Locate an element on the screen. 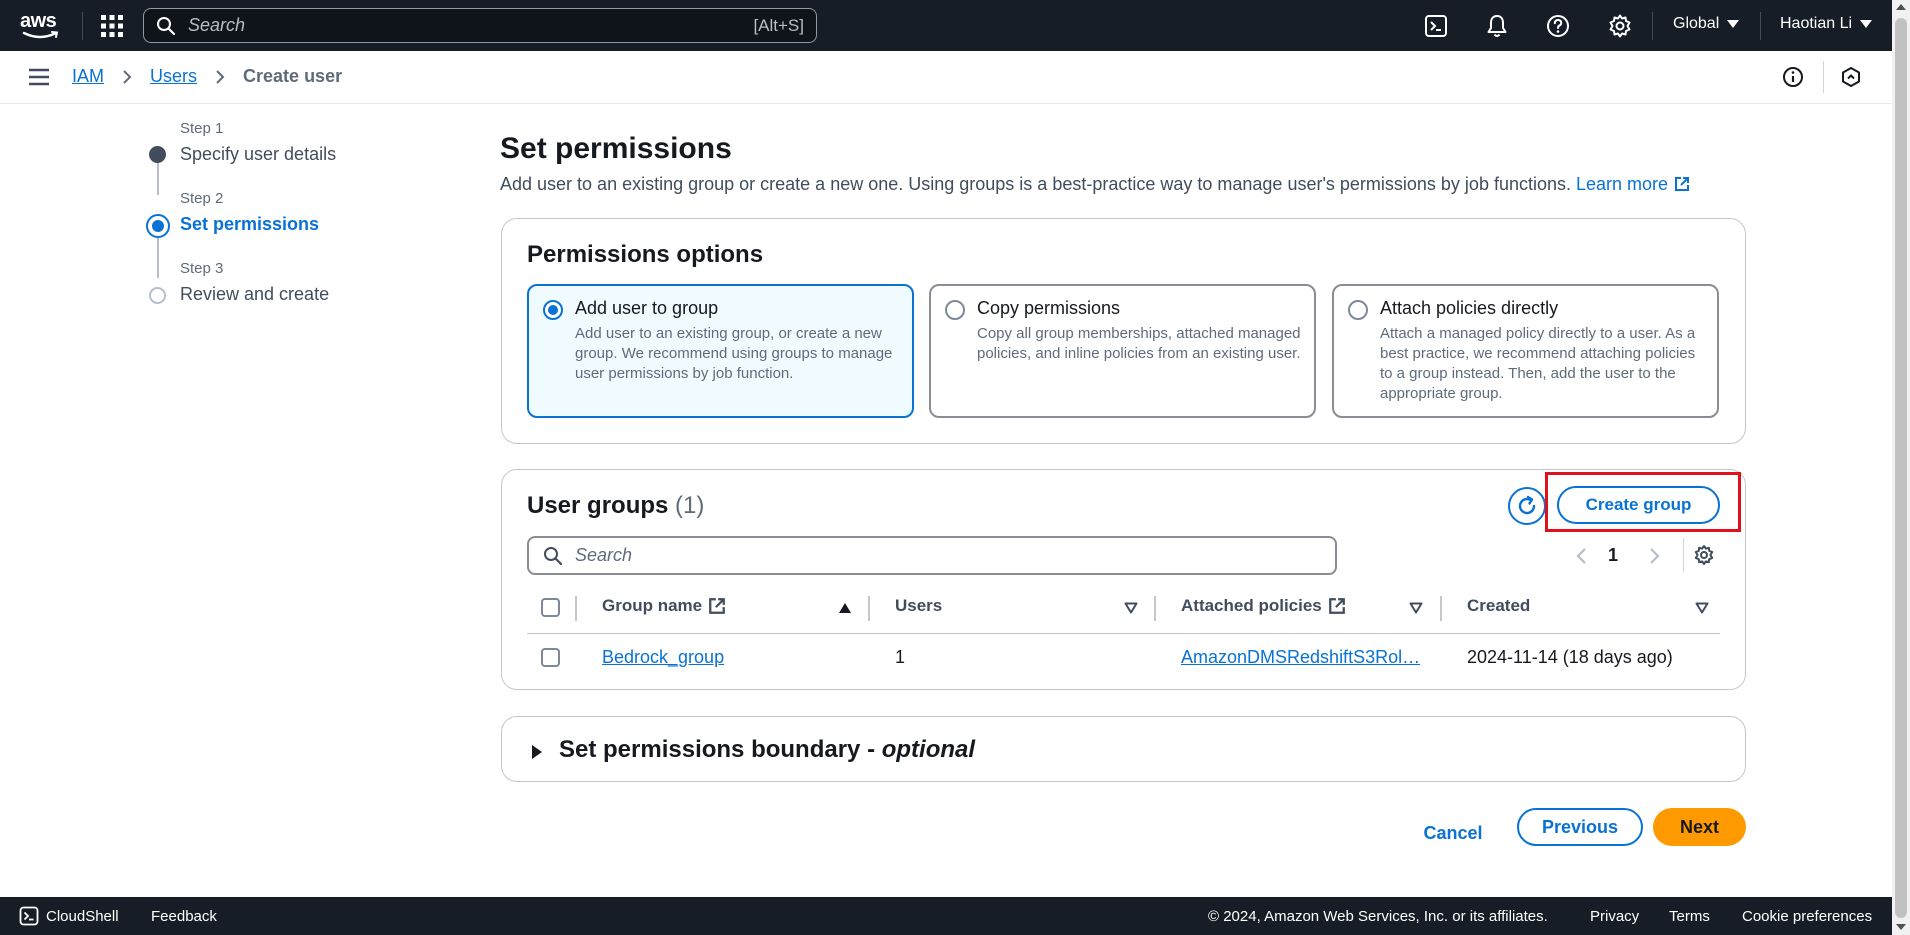 Image resolution: width=1910 pixels, height=935 pixels. aws-logo: aws is located at coordinates (41, 25).